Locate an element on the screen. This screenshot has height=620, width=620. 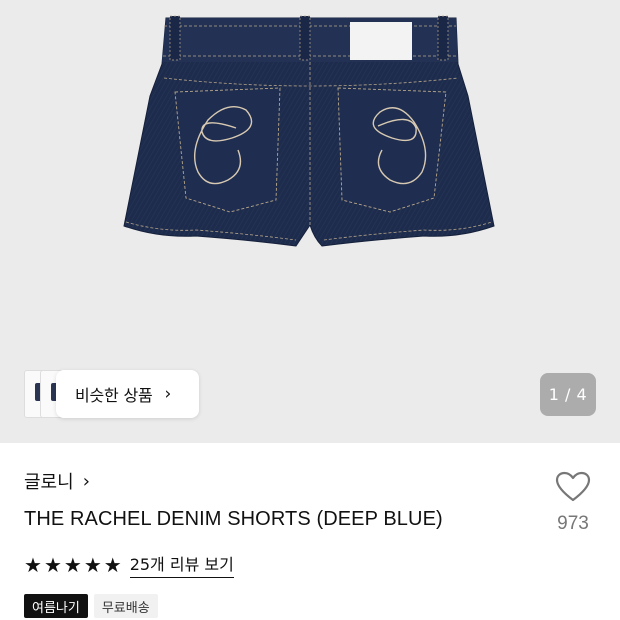
heart-icon is located at coordinates (573, 486).